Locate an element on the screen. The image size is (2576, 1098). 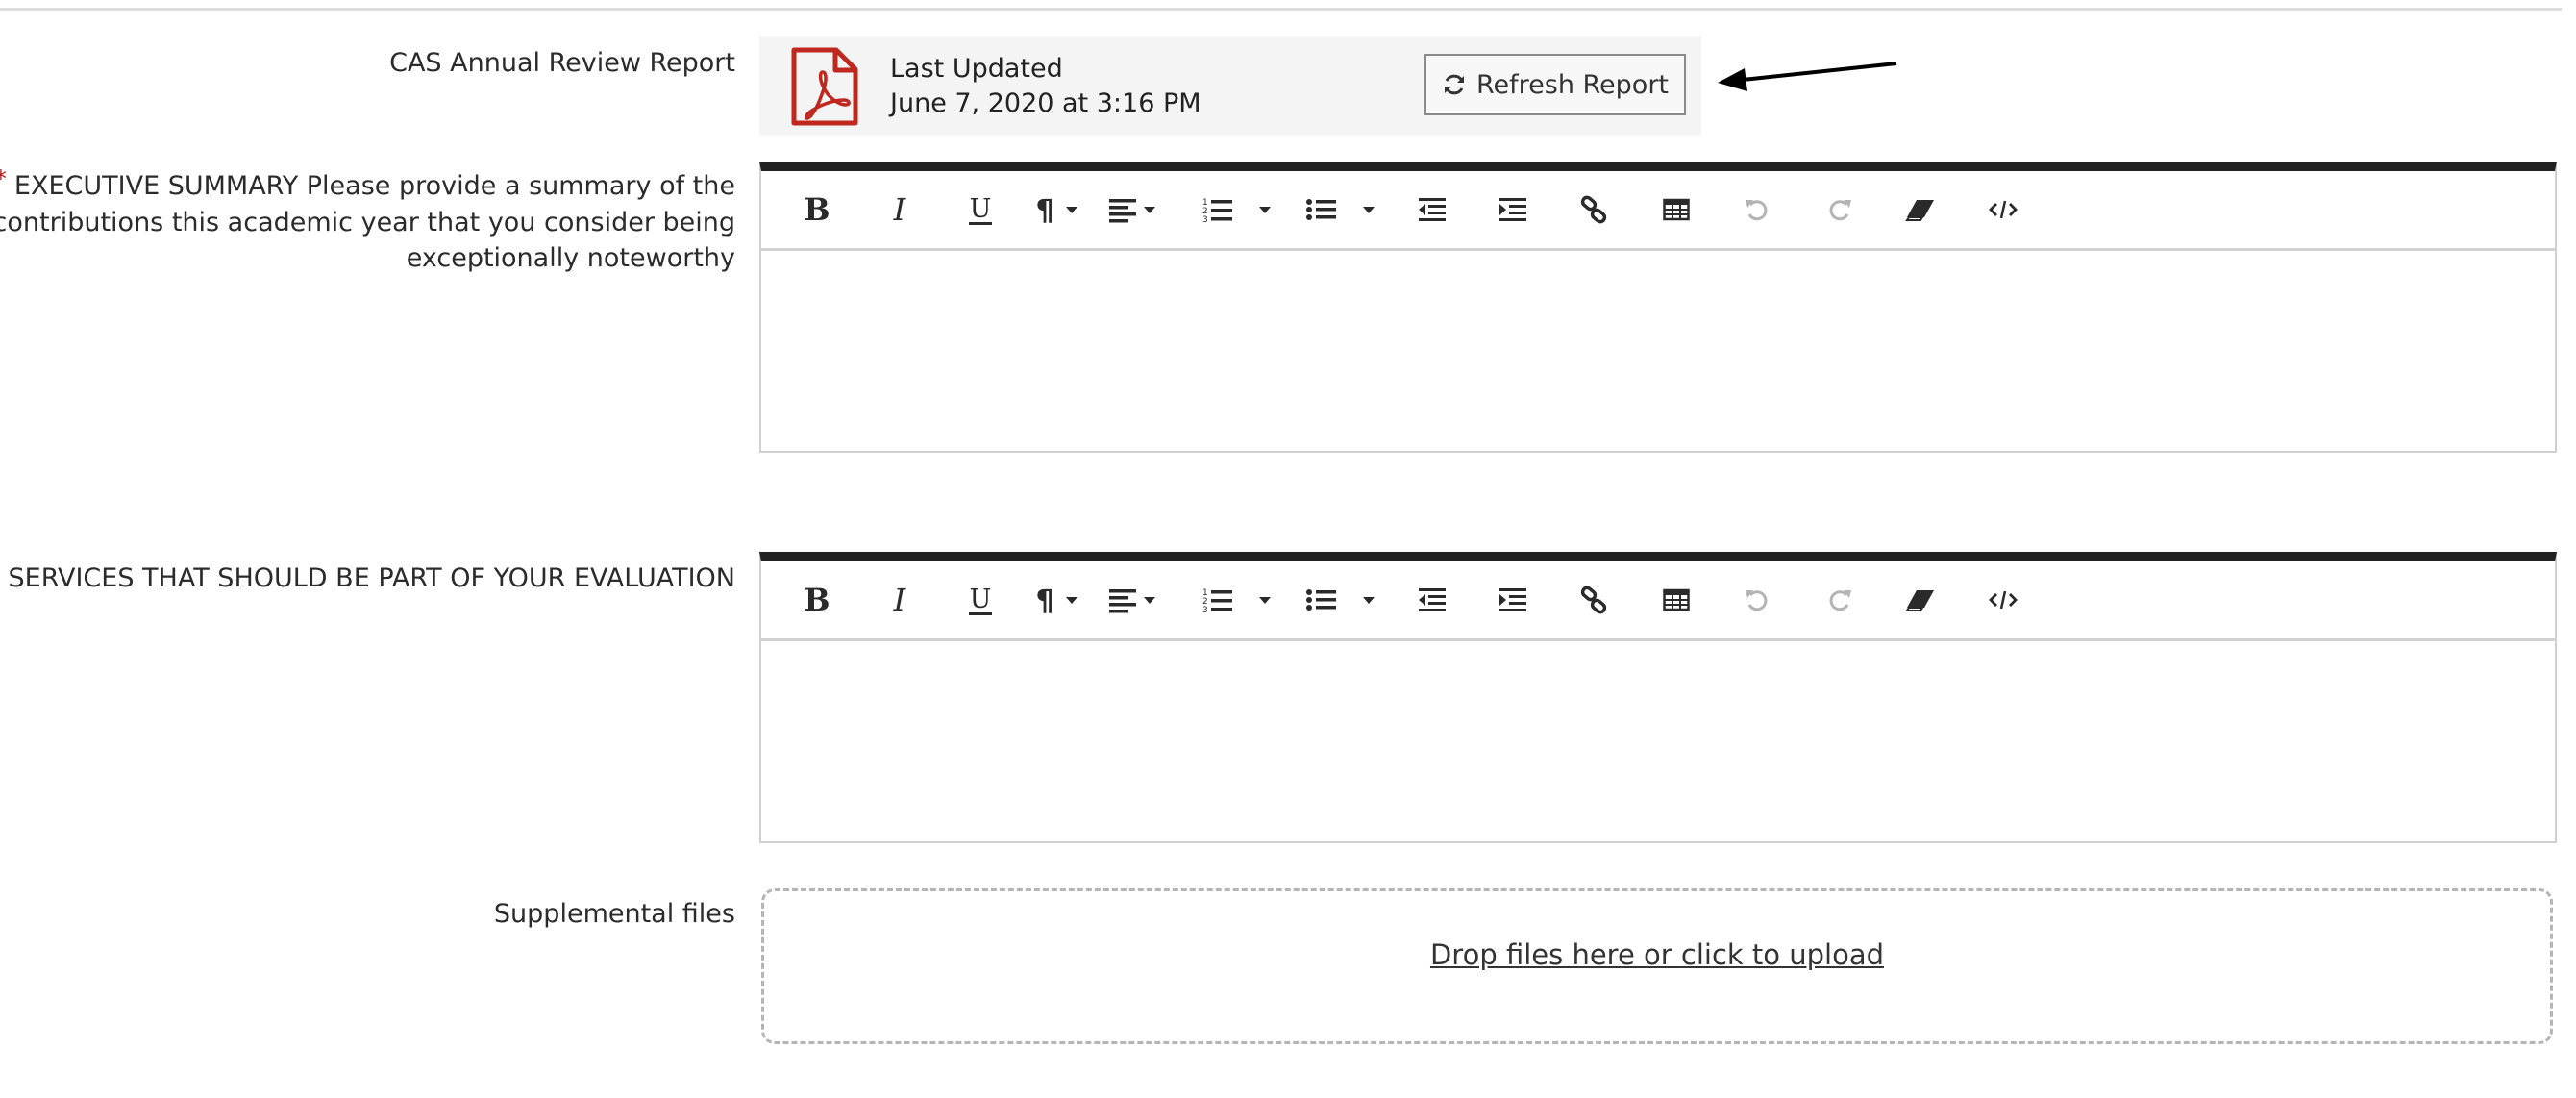
report-field-label: CAS Annual Review Report is located at coordinates (562, 63).